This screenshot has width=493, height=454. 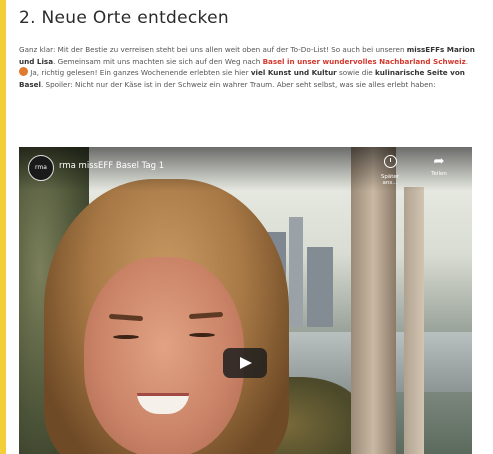 I want to click on share-icon: ➦, so click(x=439, y=161).